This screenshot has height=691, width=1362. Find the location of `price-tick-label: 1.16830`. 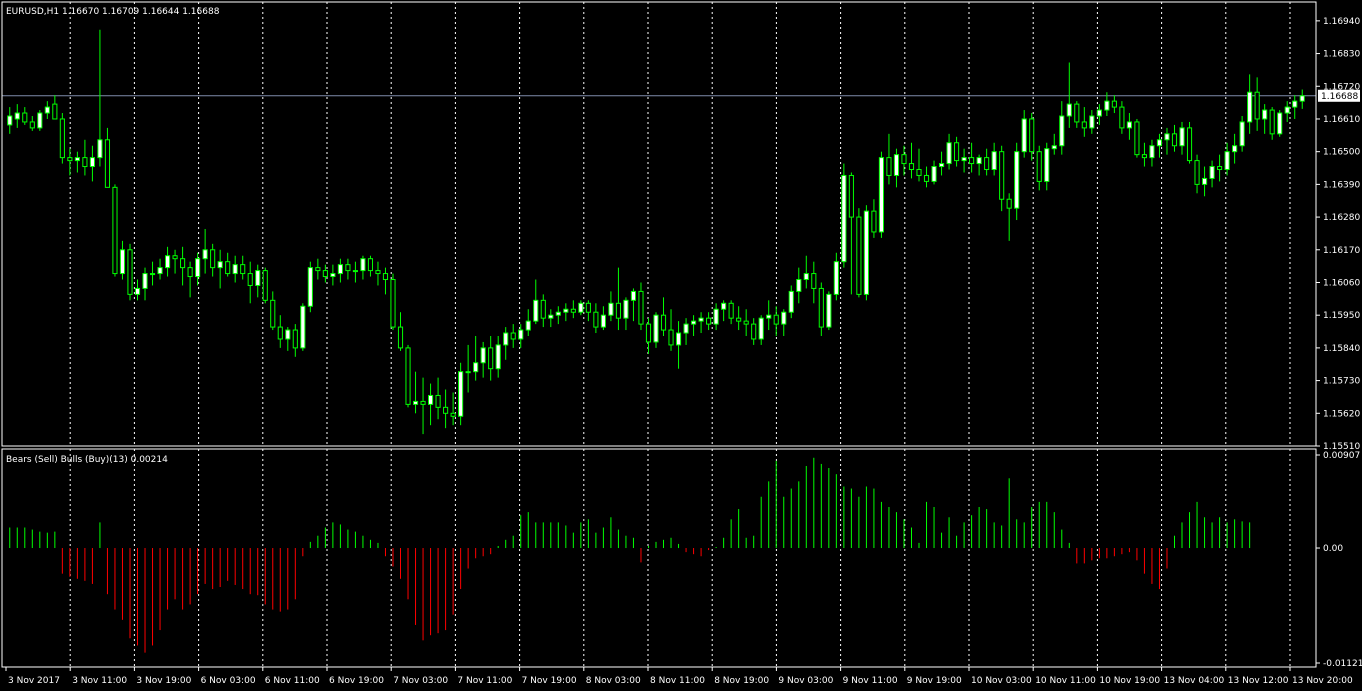

price-tick-label: 1.16830 is located at coordinates (1341, 55).